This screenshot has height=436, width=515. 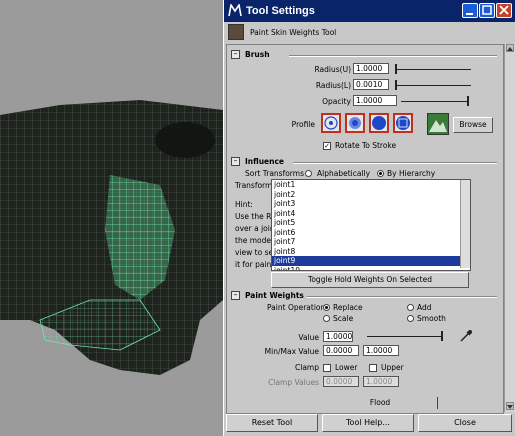 What do you see at coordinates (410, 307) in the screenshot?
I see `add-radio` at bounding box center [410, 307].